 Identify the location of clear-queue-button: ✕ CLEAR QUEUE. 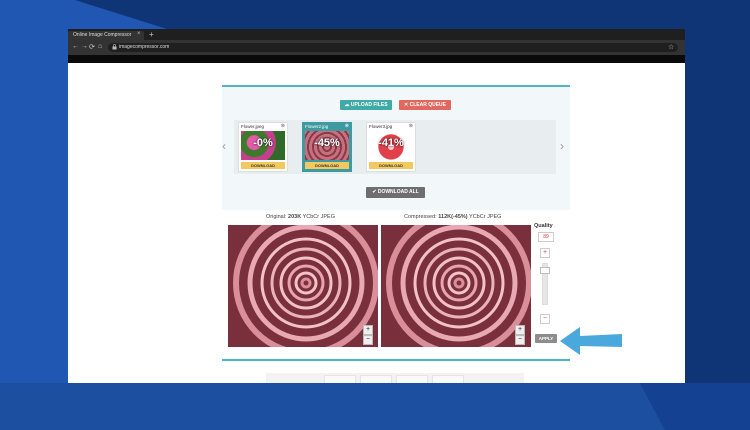
(425, 105).